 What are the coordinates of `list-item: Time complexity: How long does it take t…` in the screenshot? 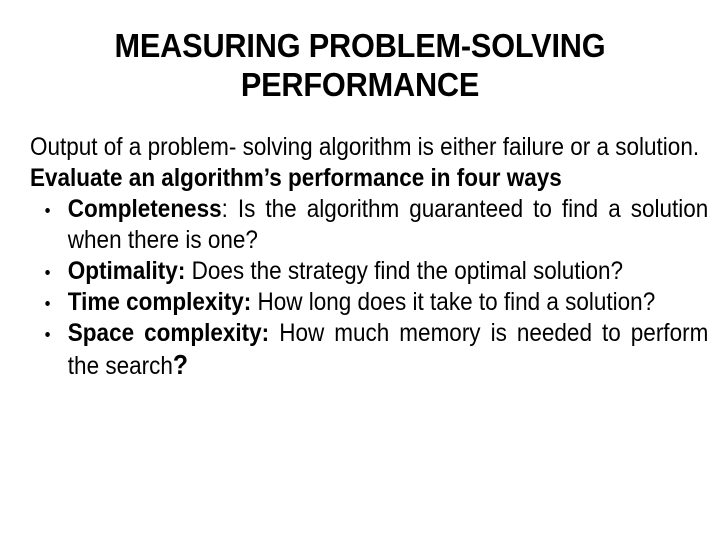 It's located at (369, 302).